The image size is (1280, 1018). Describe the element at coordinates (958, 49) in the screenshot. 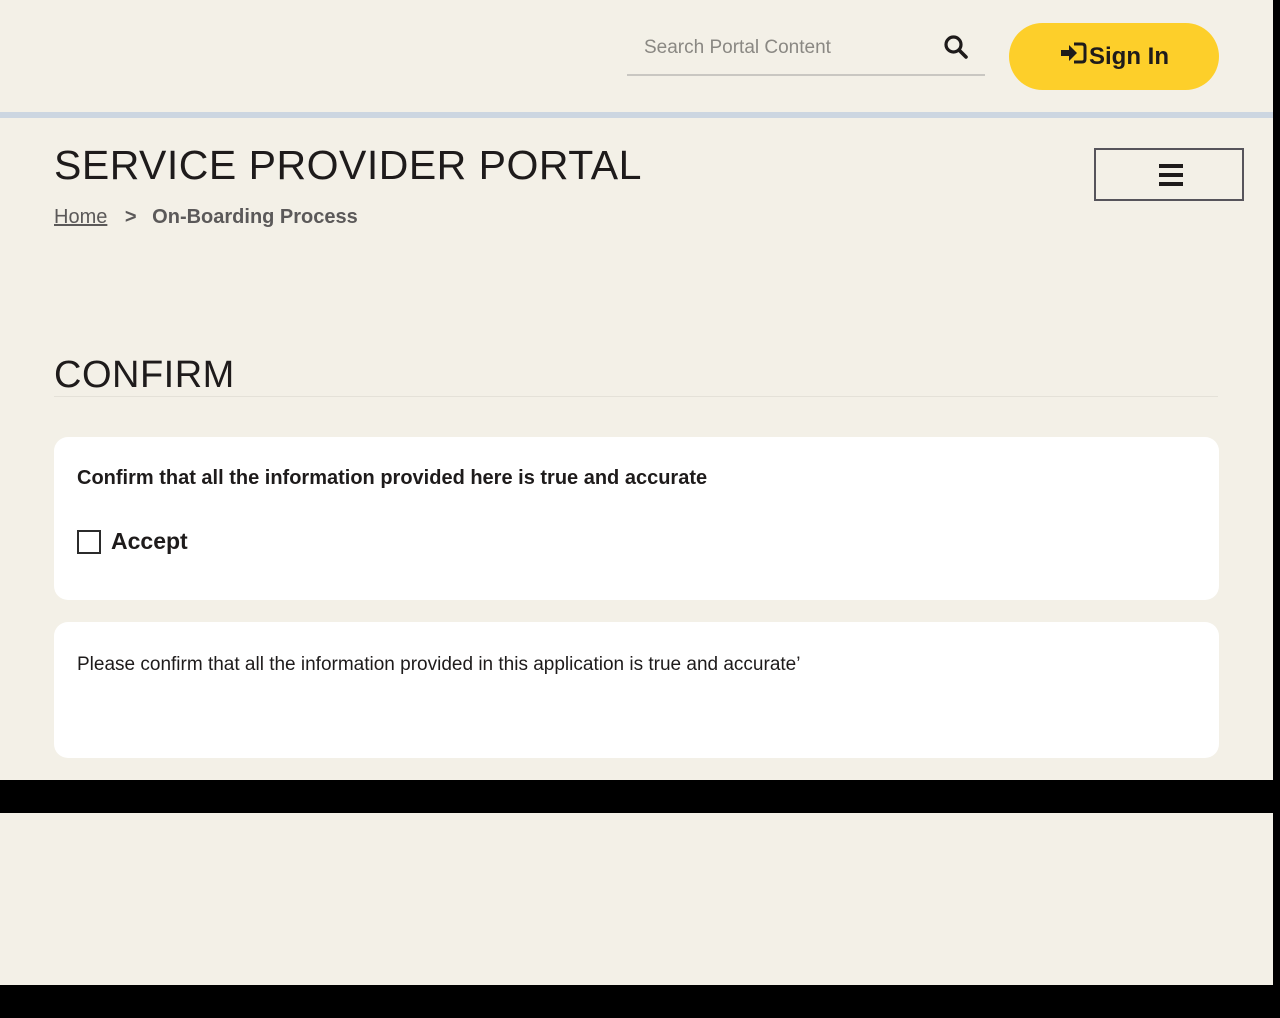

I see `search-icon` at that location.